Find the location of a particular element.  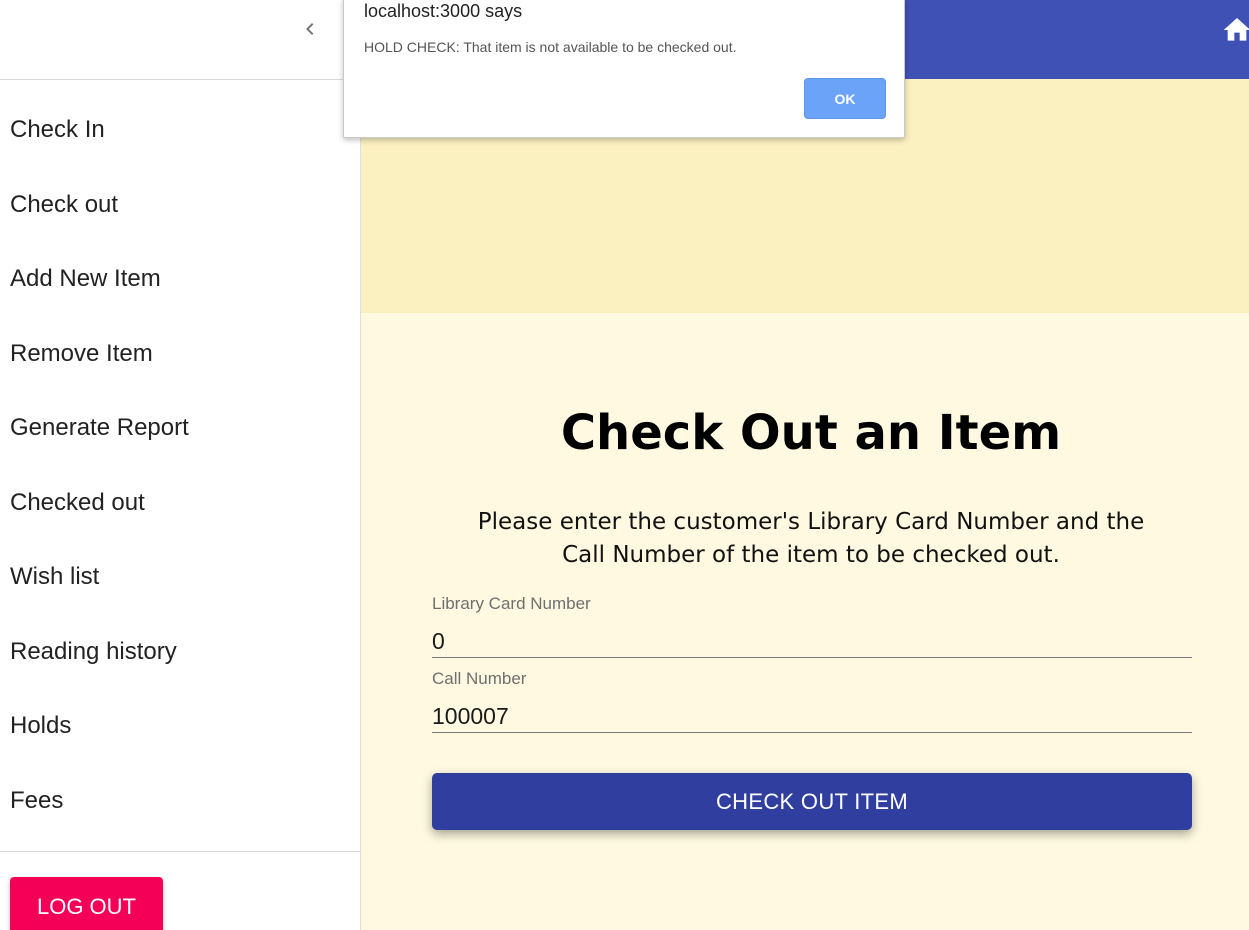

library-card-label: Library Card Number is located at coordinates (511, 603).